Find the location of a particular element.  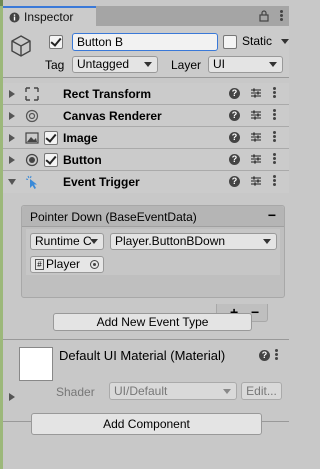

listener-row: Runtime C Player.ButtonBDown # Player is located at coordinates (153, 252).